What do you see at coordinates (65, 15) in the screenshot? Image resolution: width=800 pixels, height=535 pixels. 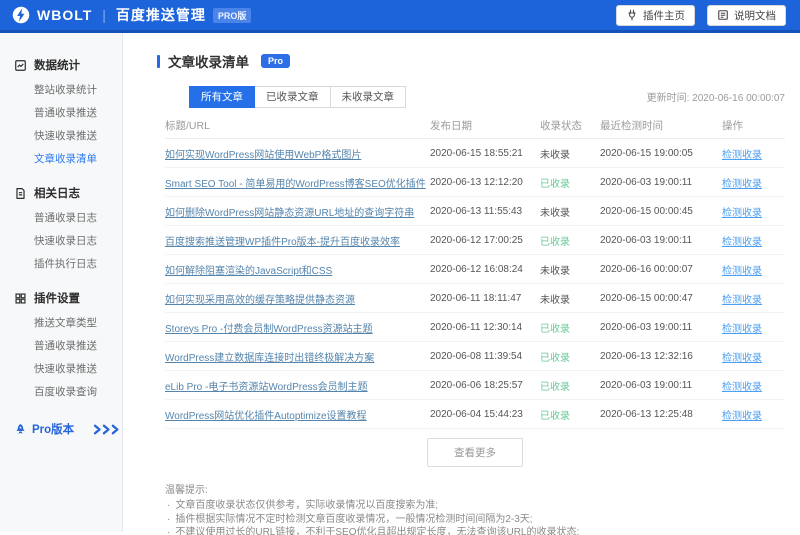 I see `logo-text: WBOLT` at bounding box center [65, 15].